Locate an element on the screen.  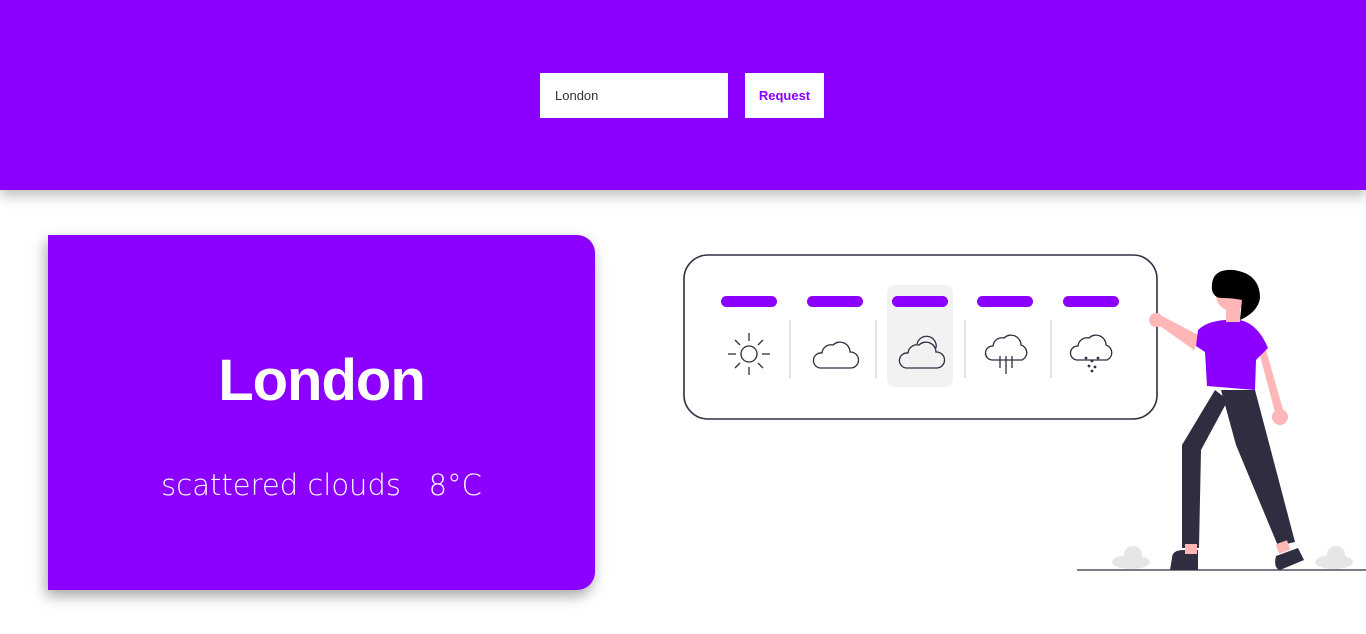
city-search-input is located at coordinates (634, 95).